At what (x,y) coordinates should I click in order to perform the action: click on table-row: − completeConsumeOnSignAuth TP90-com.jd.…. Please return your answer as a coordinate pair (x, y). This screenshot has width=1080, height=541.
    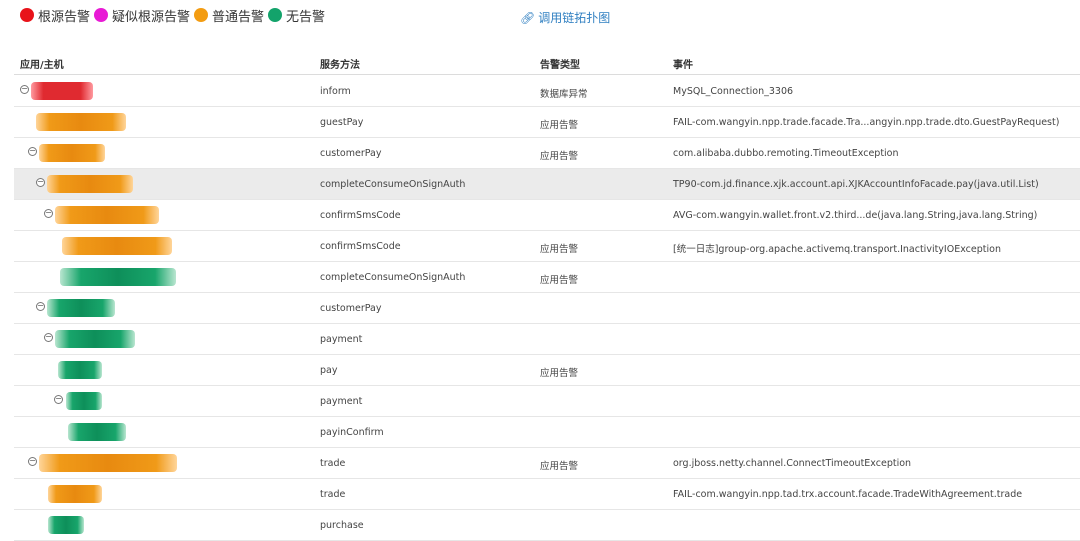
    Looking at the image, I should click on (547, 184).